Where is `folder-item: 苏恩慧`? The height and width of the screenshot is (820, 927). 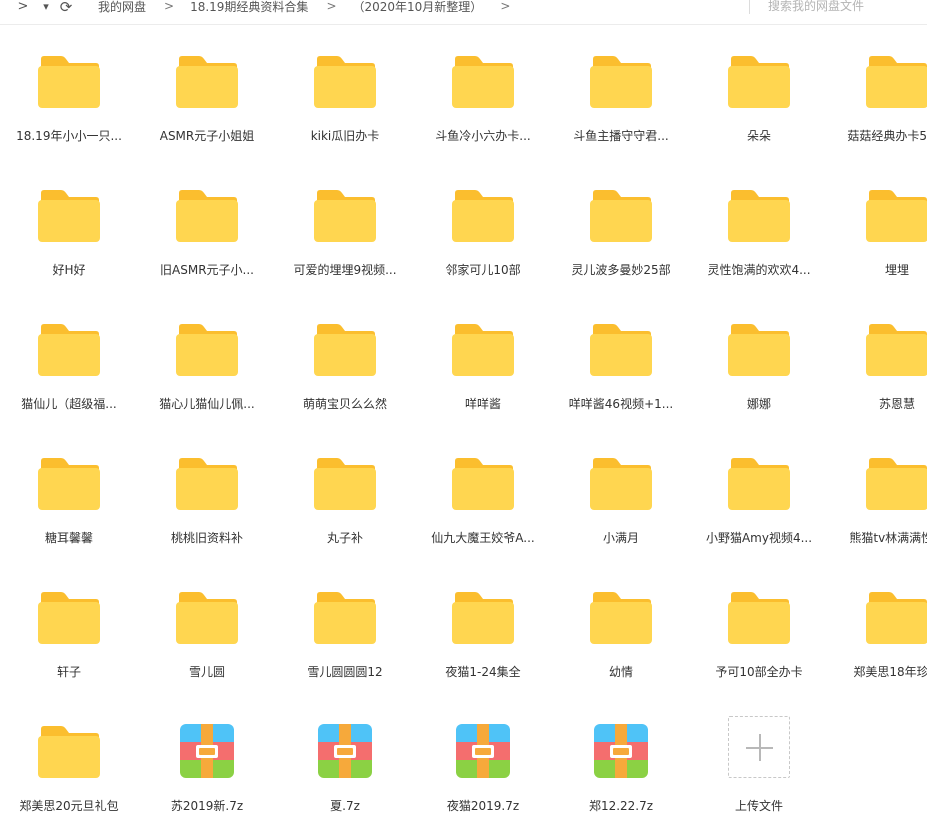
folder-item: 苏恩慧 is located at coordinates (877, 379).